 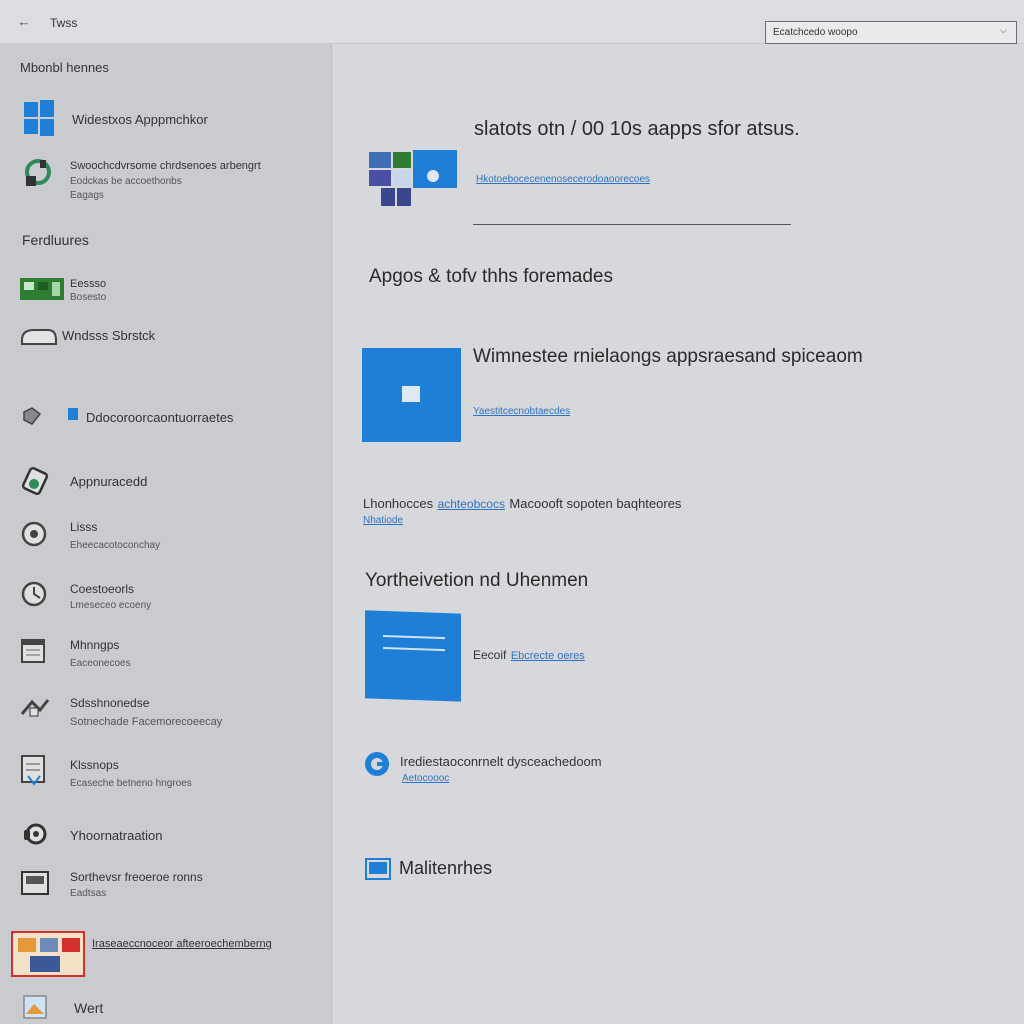 What do you see at coordinates (563, 179) in the screenshot?
I see `headline-link: Hkotoebocecenenosecerodoaoorecoes` at bounding box center [563, 179].